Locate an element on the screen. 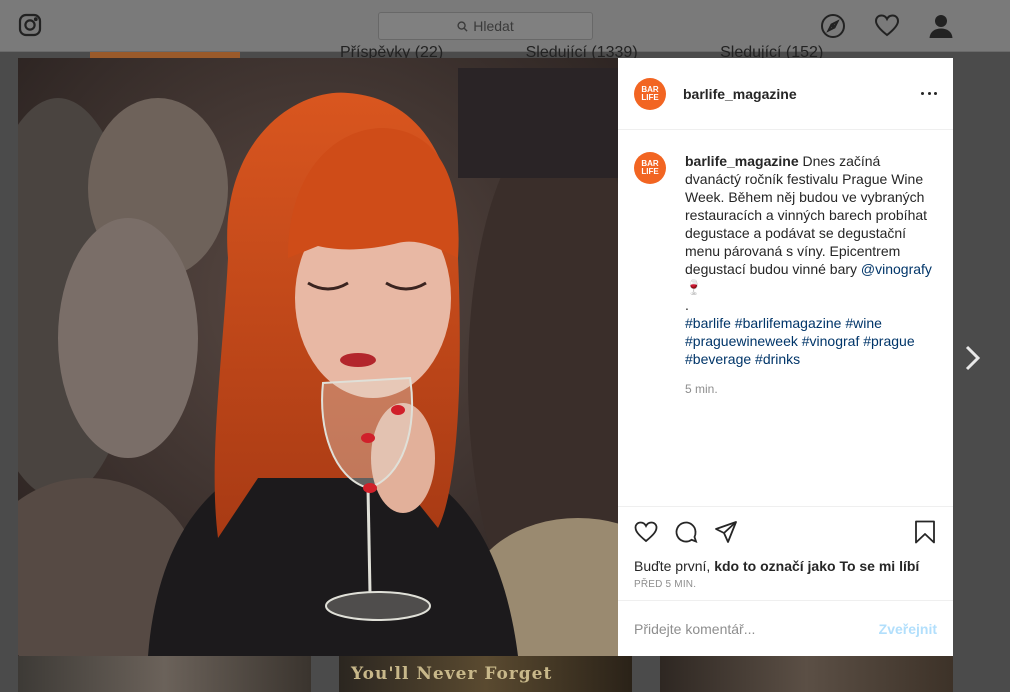 This screenshot has width=1010, height=692. search-icon is located at coordinates (462, 26).